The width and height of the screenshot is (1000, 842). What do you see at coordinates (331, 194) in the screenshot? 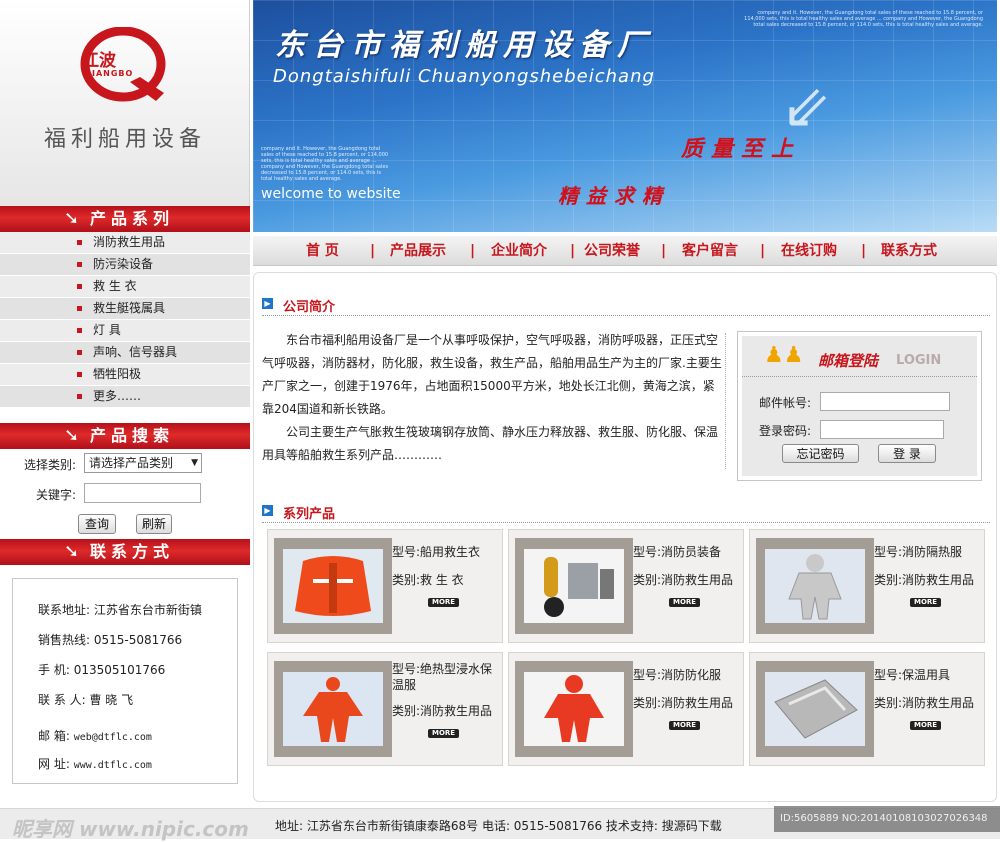
I see `banner-welcome: welcome to website` at bounding box center [331, 194].